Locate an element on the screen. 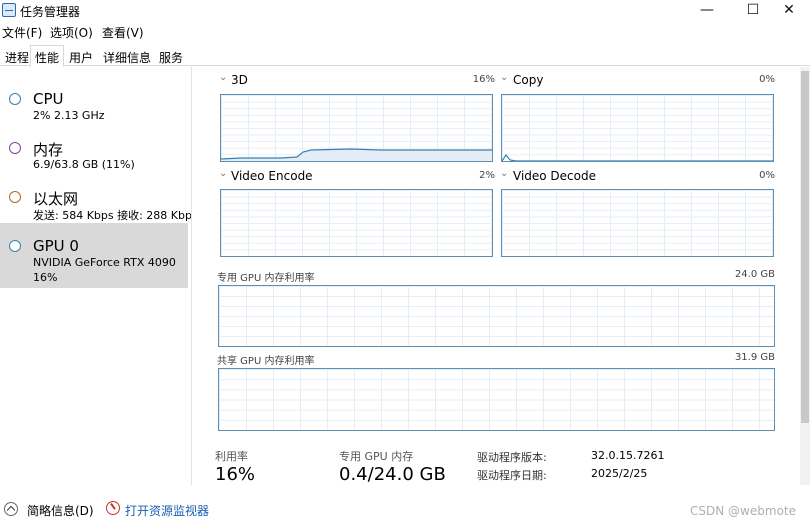 The height and width of the screenshot is (526, 810). fewer-details-button: 简略信息(D) is located at coordinates (60, 510).